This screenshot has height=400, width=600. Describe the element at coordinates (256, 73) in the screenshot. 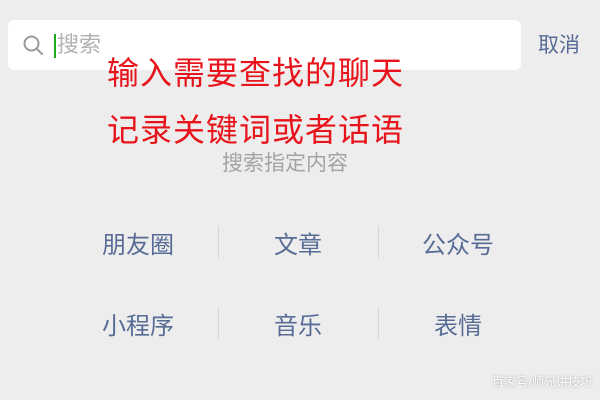

I see `annotation-line-1: 输入需要查找的聊天` at that location.